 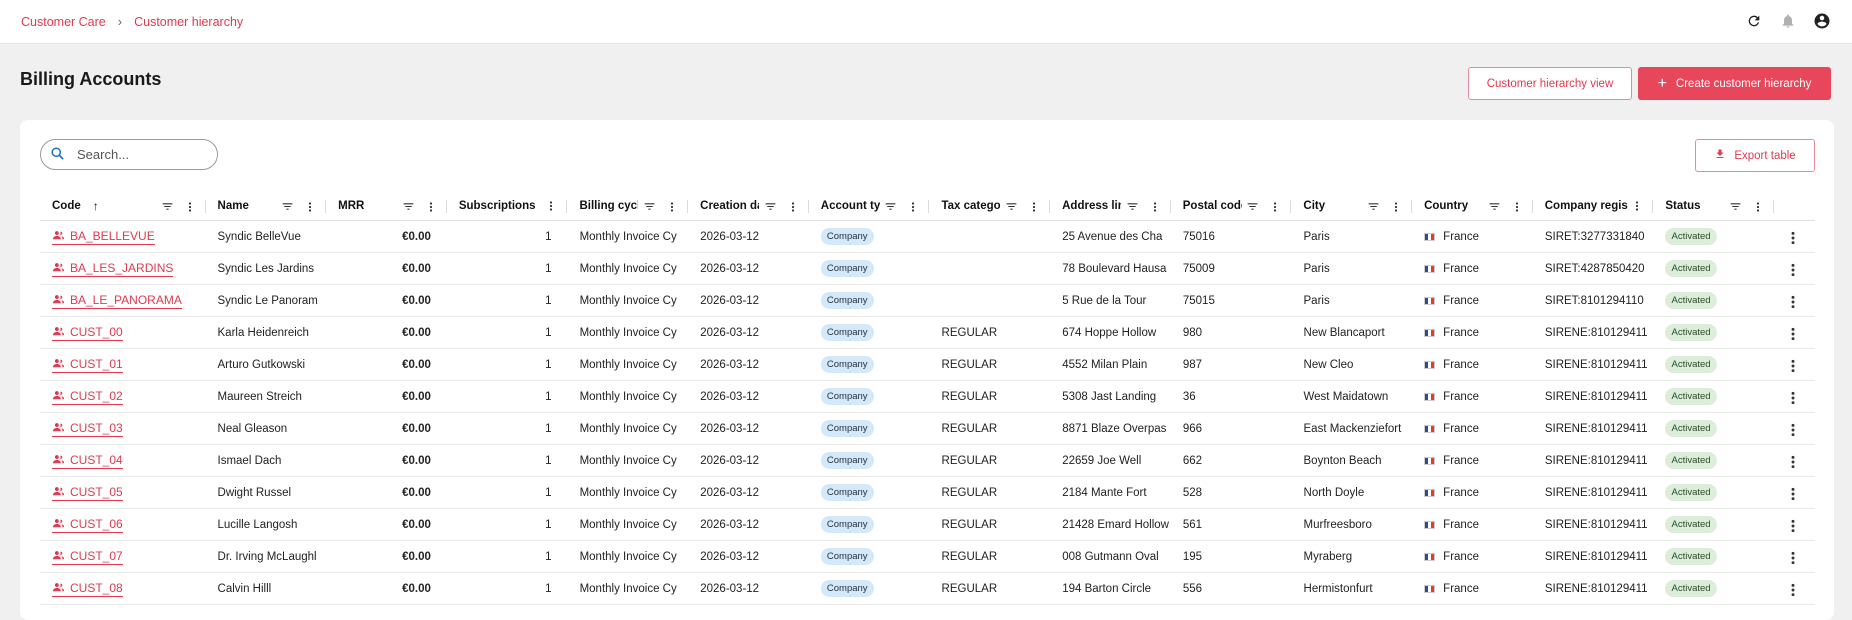 What do you see at coordinates (1550, 83) in the screenshot?
I see `customer-hierarchy-view-button: Customer hierarchy view` at bounding box center [1550, 83].